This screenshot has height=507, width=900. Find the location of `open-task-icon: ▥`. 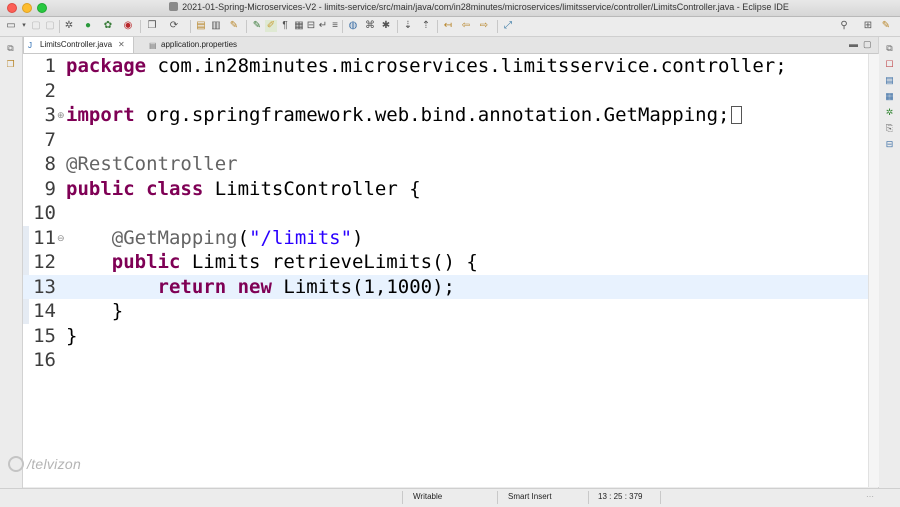

open-task-icon: ▥ is located at coordinates (216, 26).